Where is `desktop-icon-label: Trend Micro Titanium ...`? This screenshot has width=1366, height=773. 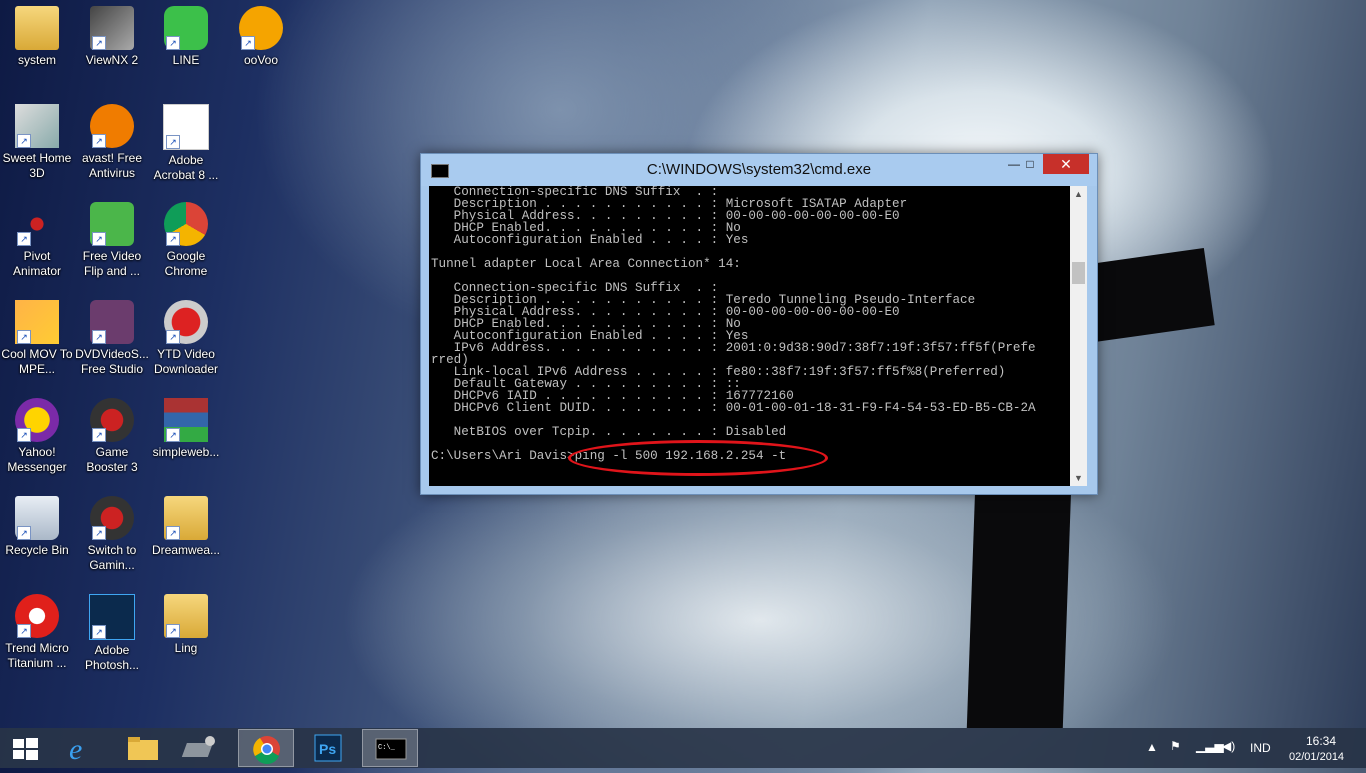 desktop-icon-label: Trend Micro Titanium ... is located at coordinates (37, 655).